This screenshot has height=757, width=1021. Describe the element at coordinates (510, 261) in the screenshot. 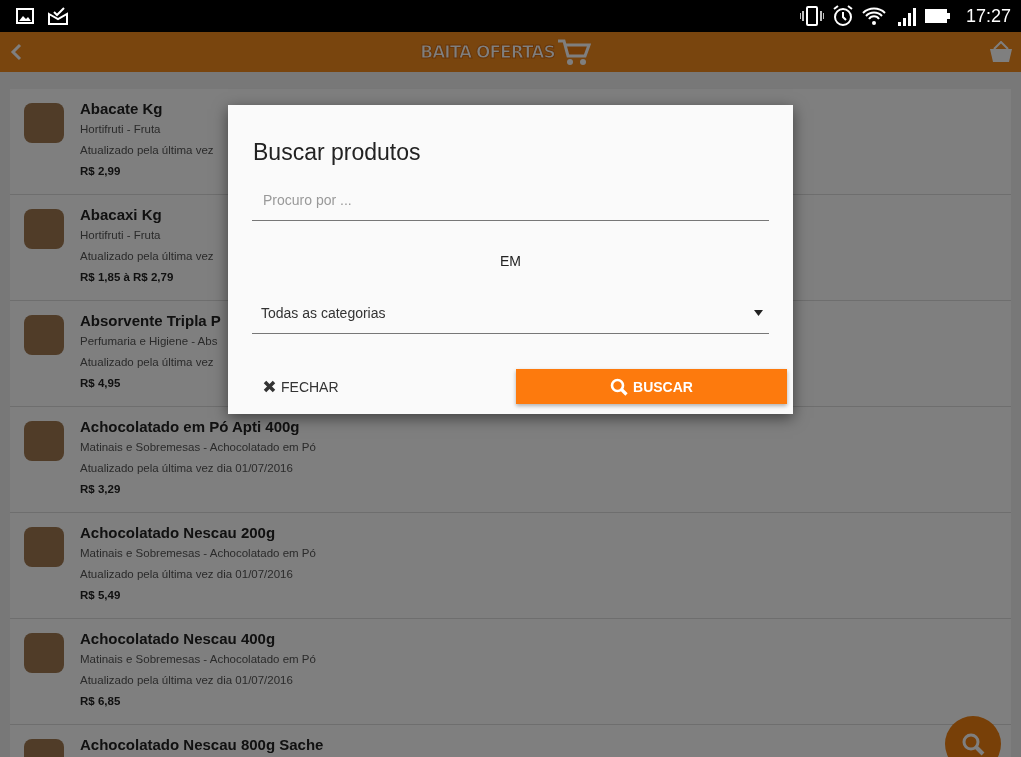

I see `in-label: EM` at that location.